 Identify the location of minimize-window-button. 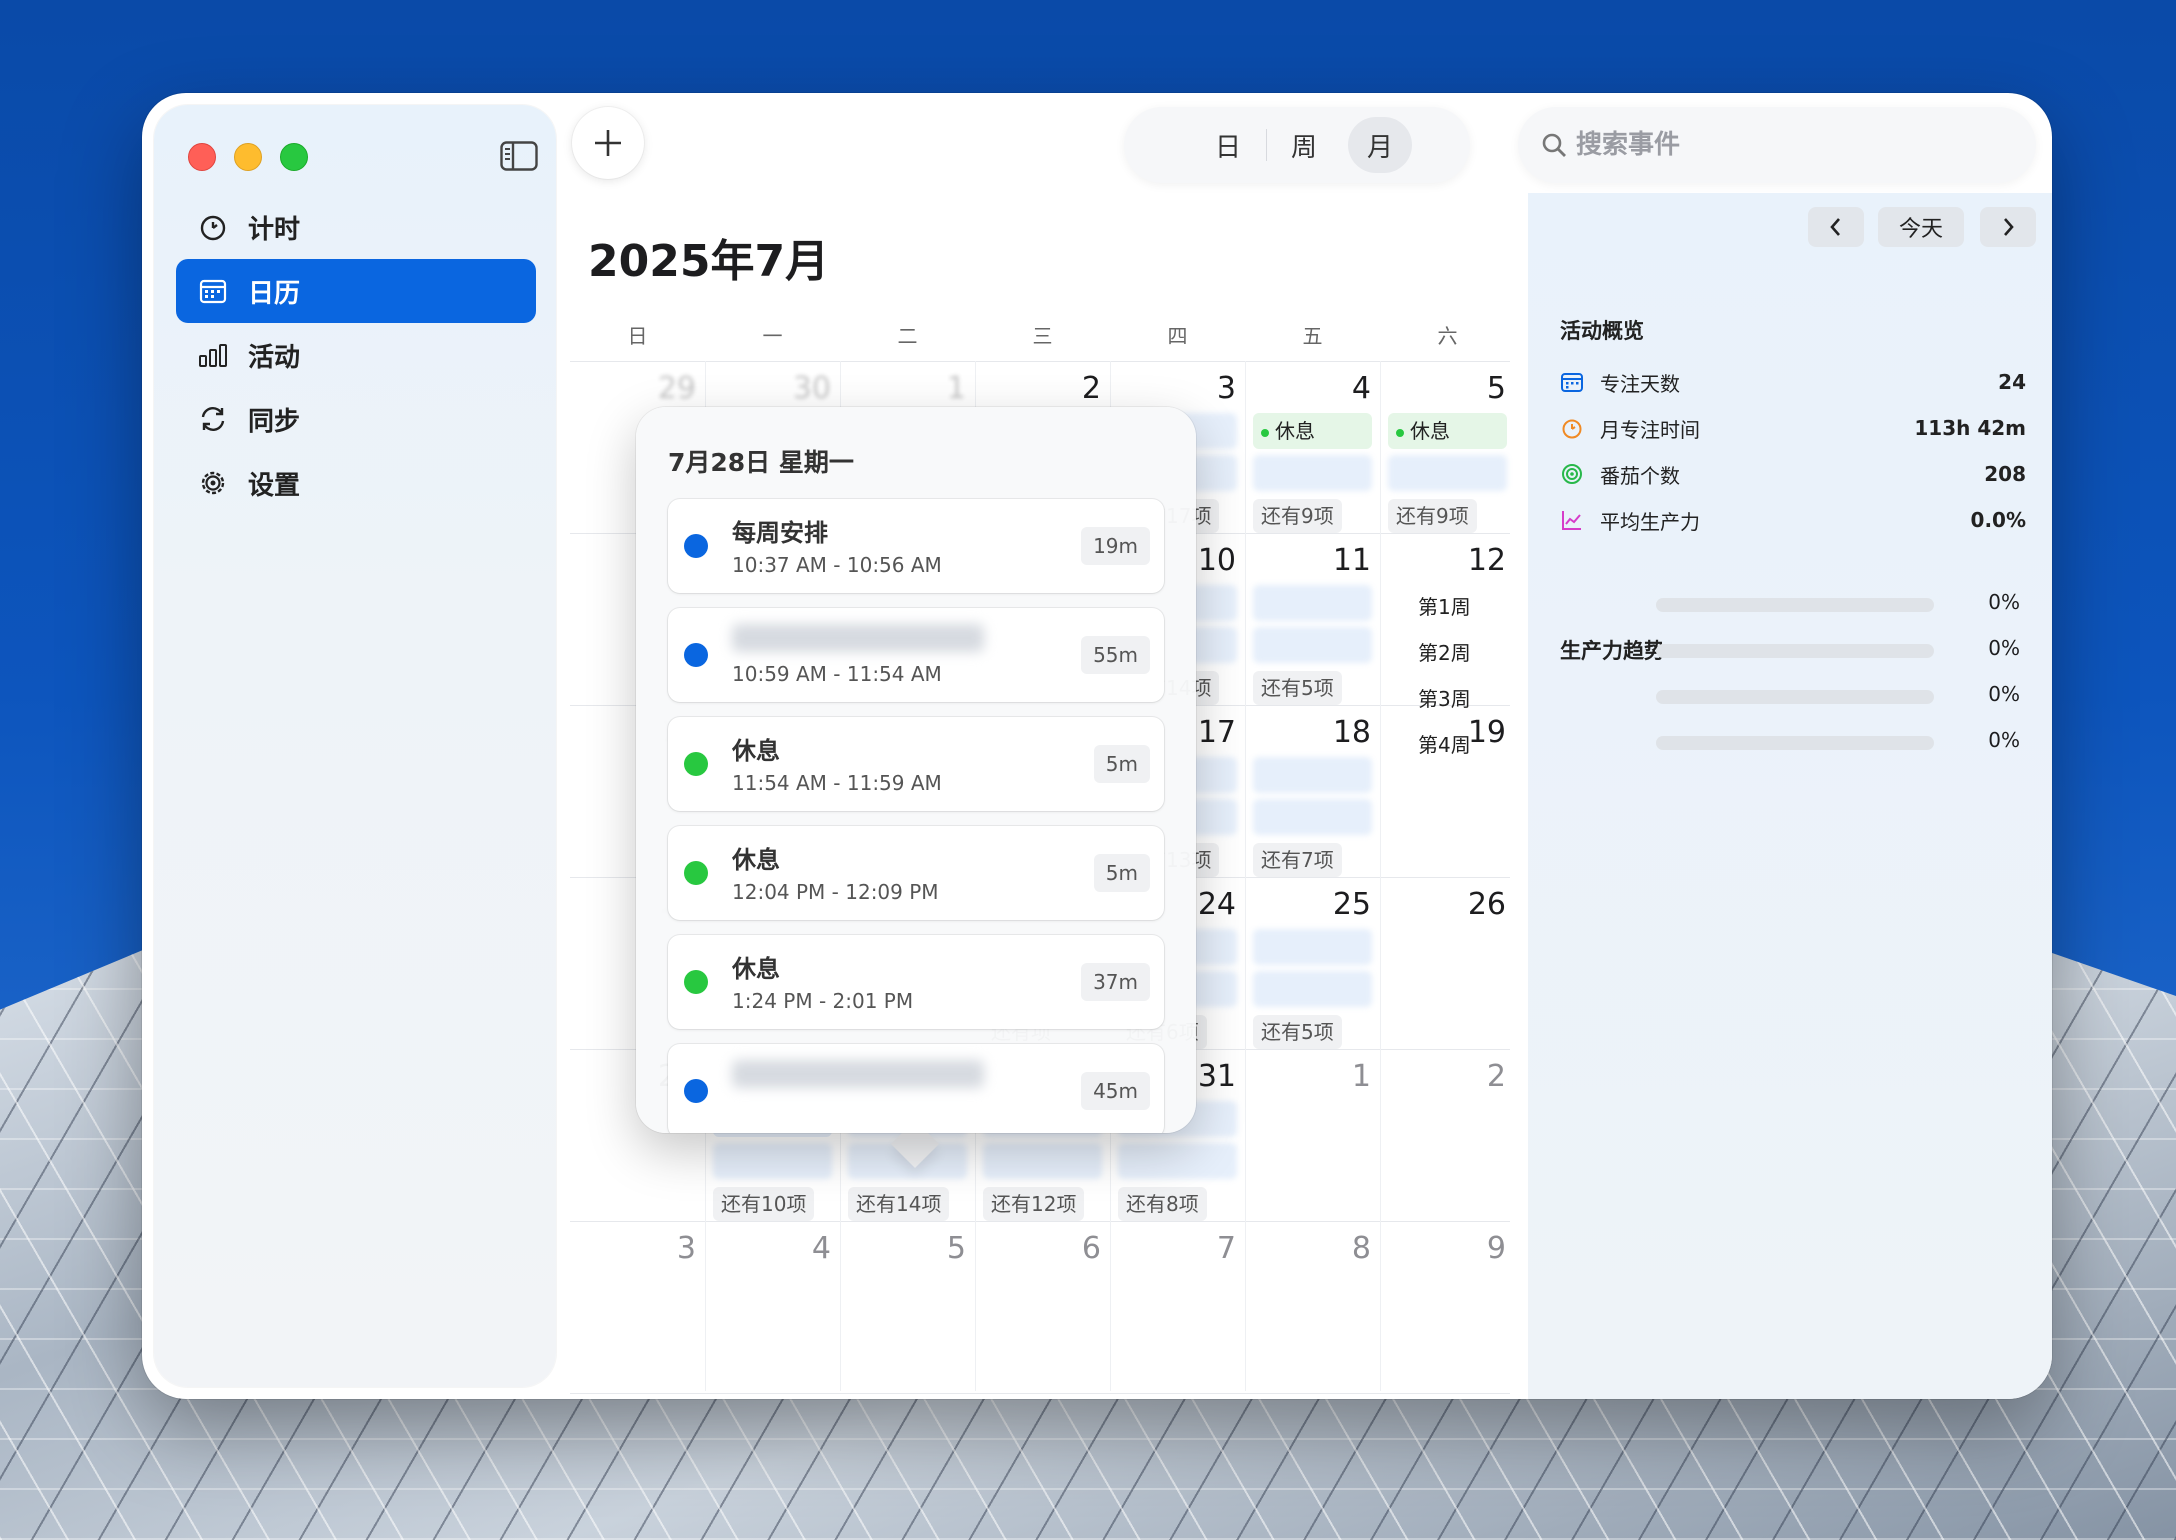
(248, 157).